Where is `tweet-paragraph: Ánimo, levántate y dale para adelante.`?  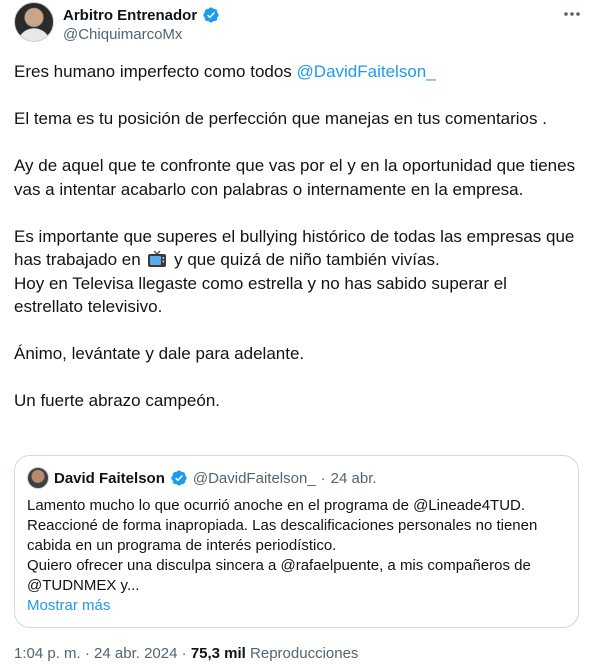 tweet-paragraph: Ánimo, levántate y dale para adelante. is located at coordinates (159, 353).